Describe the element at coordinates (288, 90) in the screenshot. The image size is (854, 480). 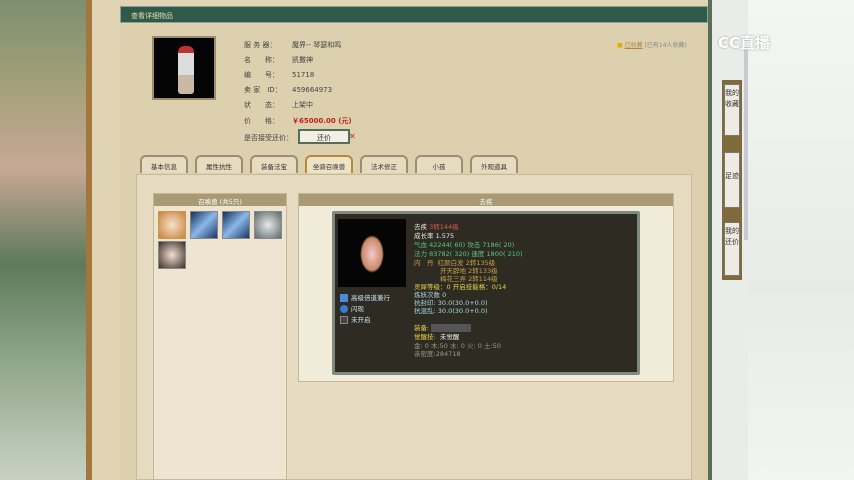
I see `seller-row: 卖 家 ID： 459664973` at that location.